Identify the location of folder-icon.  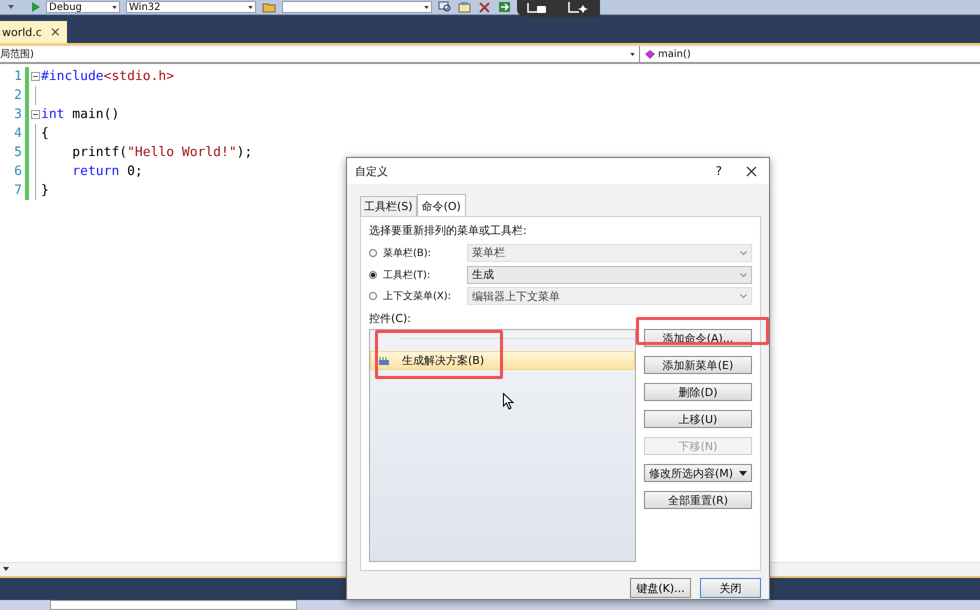
(269, 7).